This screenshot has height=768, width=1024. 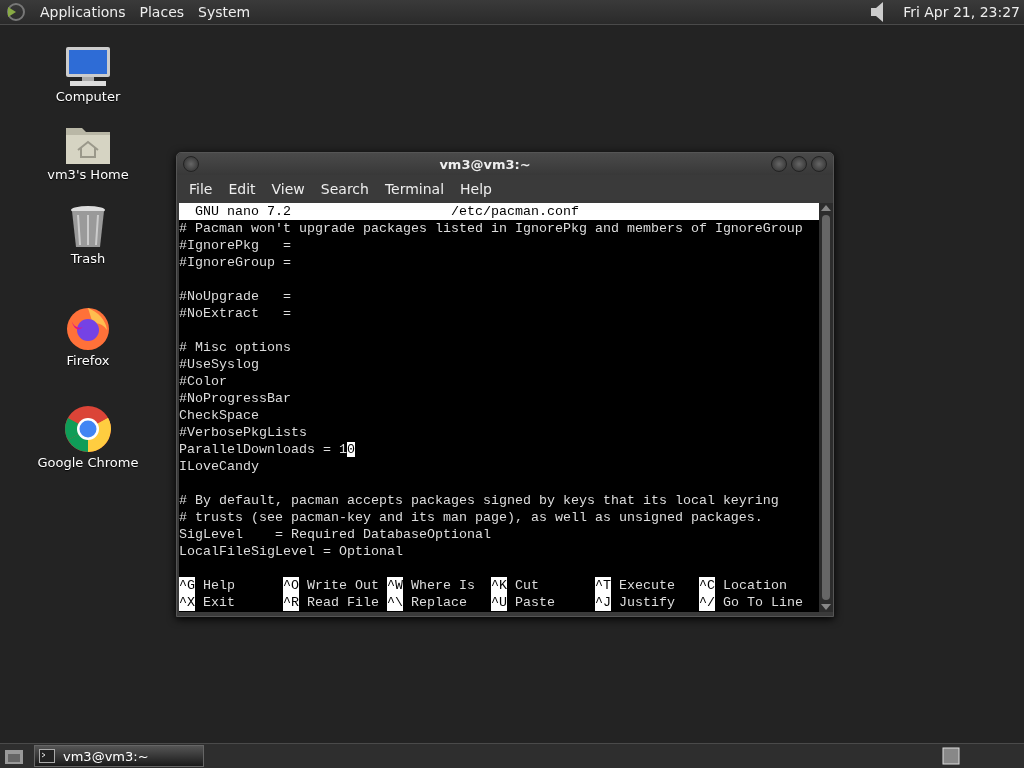 What do you see at coordinates (515, 211) in the screenshot?
I see `nano-file-name: /etc/pacman.conf` at bounding box center [515, 211].